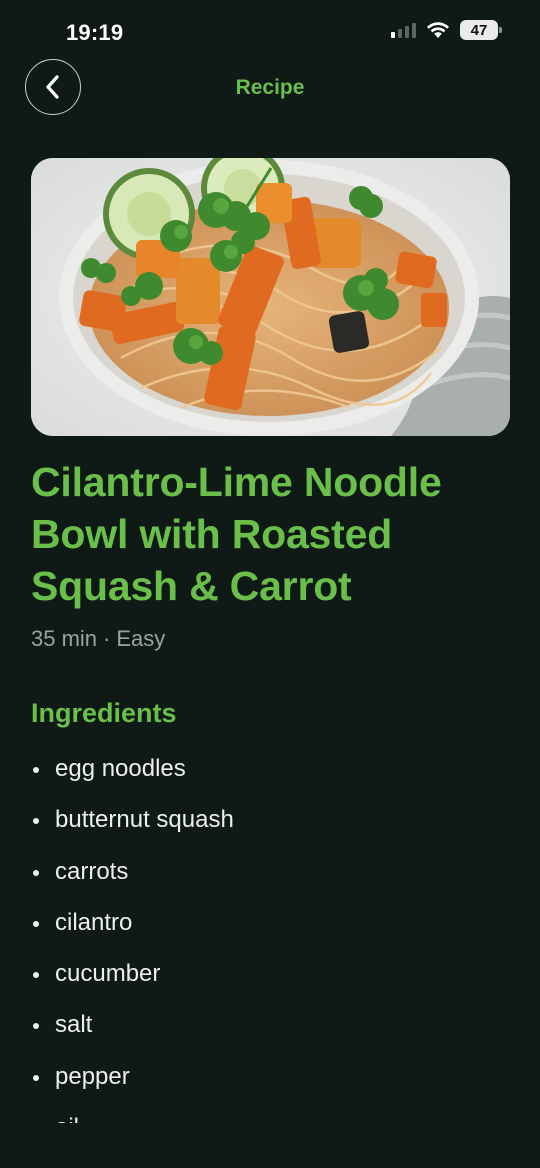 This screenshot has height=1168, width=540. I want to click on list-item: carrots, so click(271, 876).